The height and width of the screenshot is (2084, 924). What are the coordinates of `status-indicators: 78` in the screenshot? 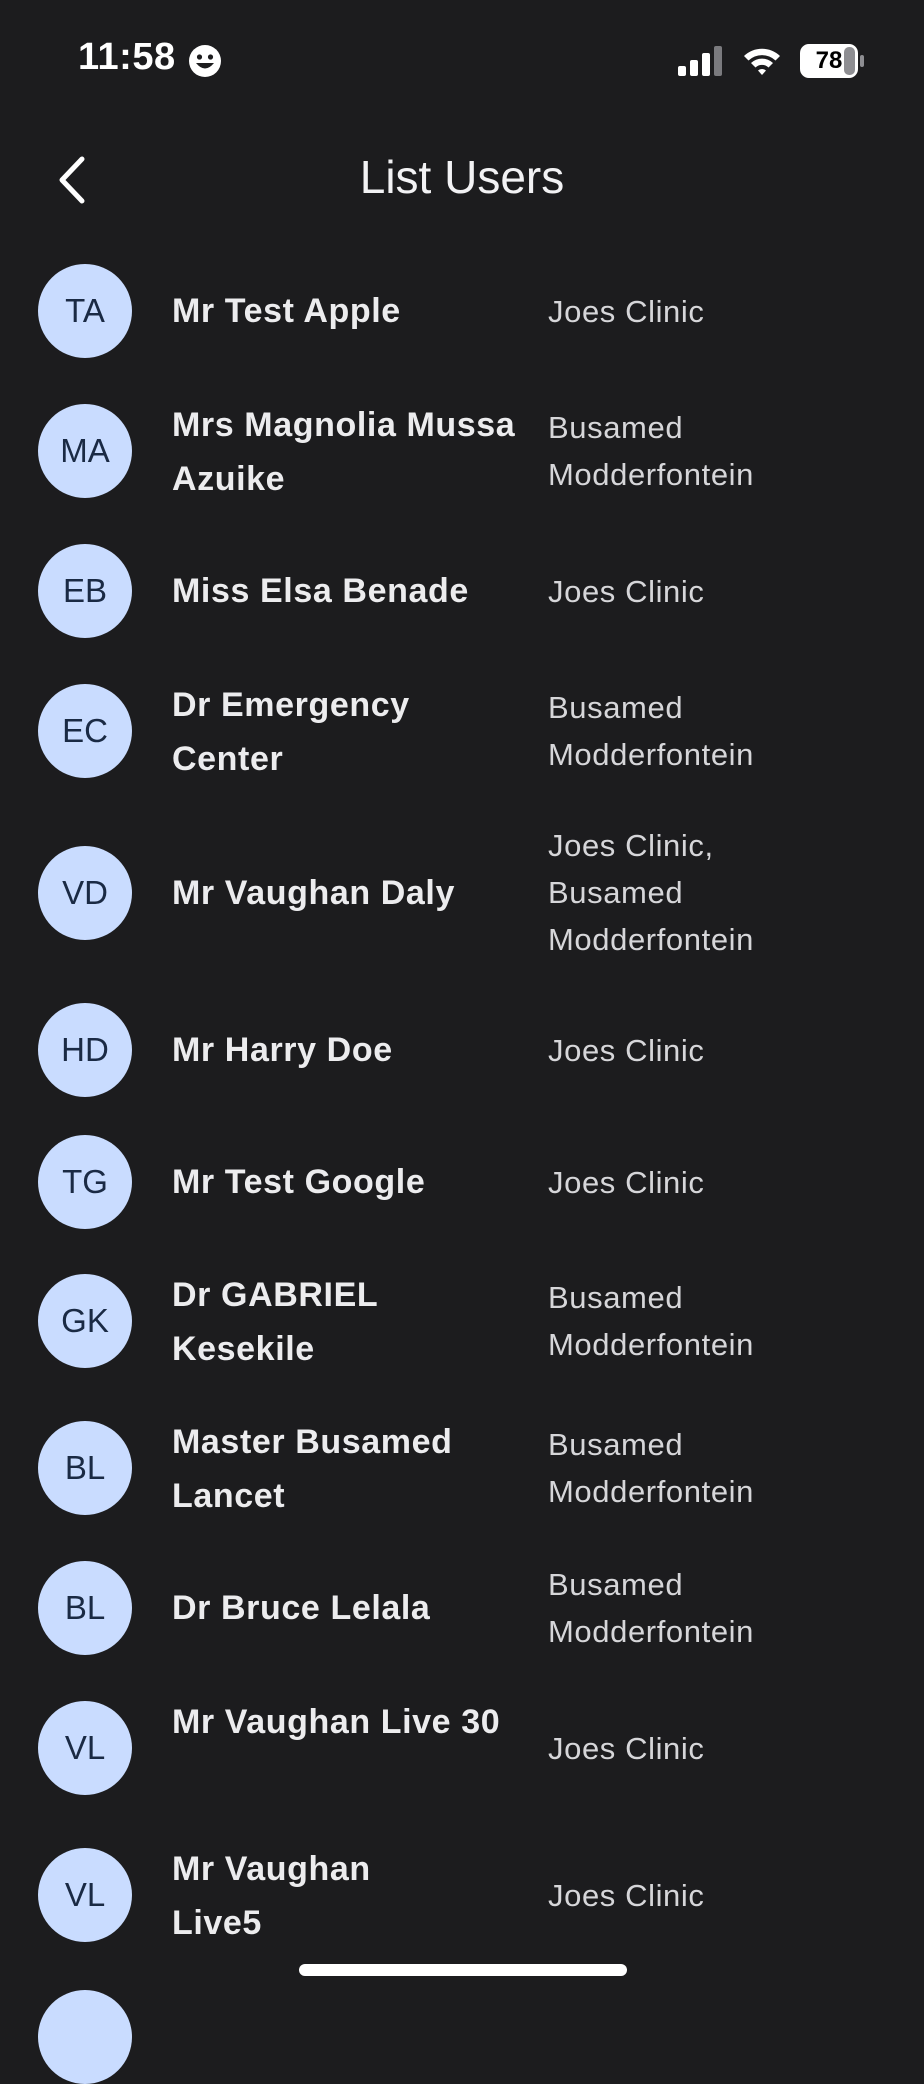 It's located at (772, 61).